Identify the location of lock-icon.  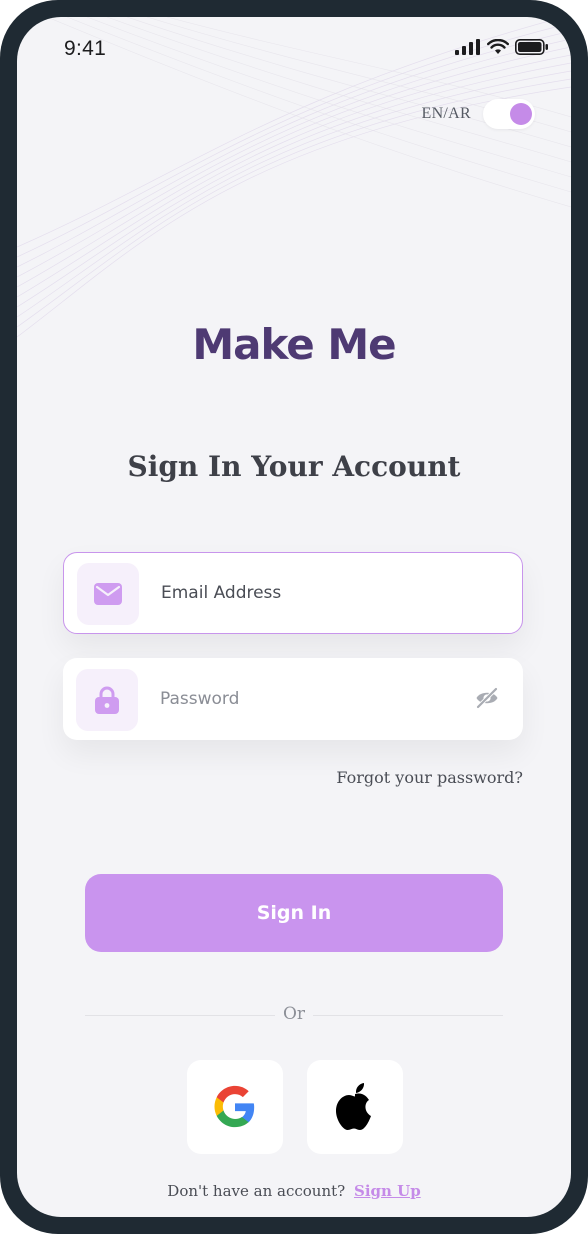
(107, 700).